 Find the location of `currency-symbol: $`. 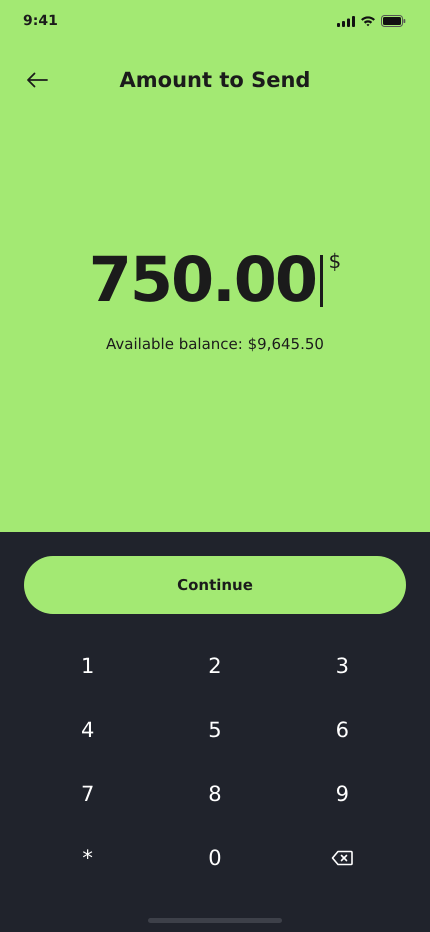

currency-symbol: $ is located at coordinates (335, 261).